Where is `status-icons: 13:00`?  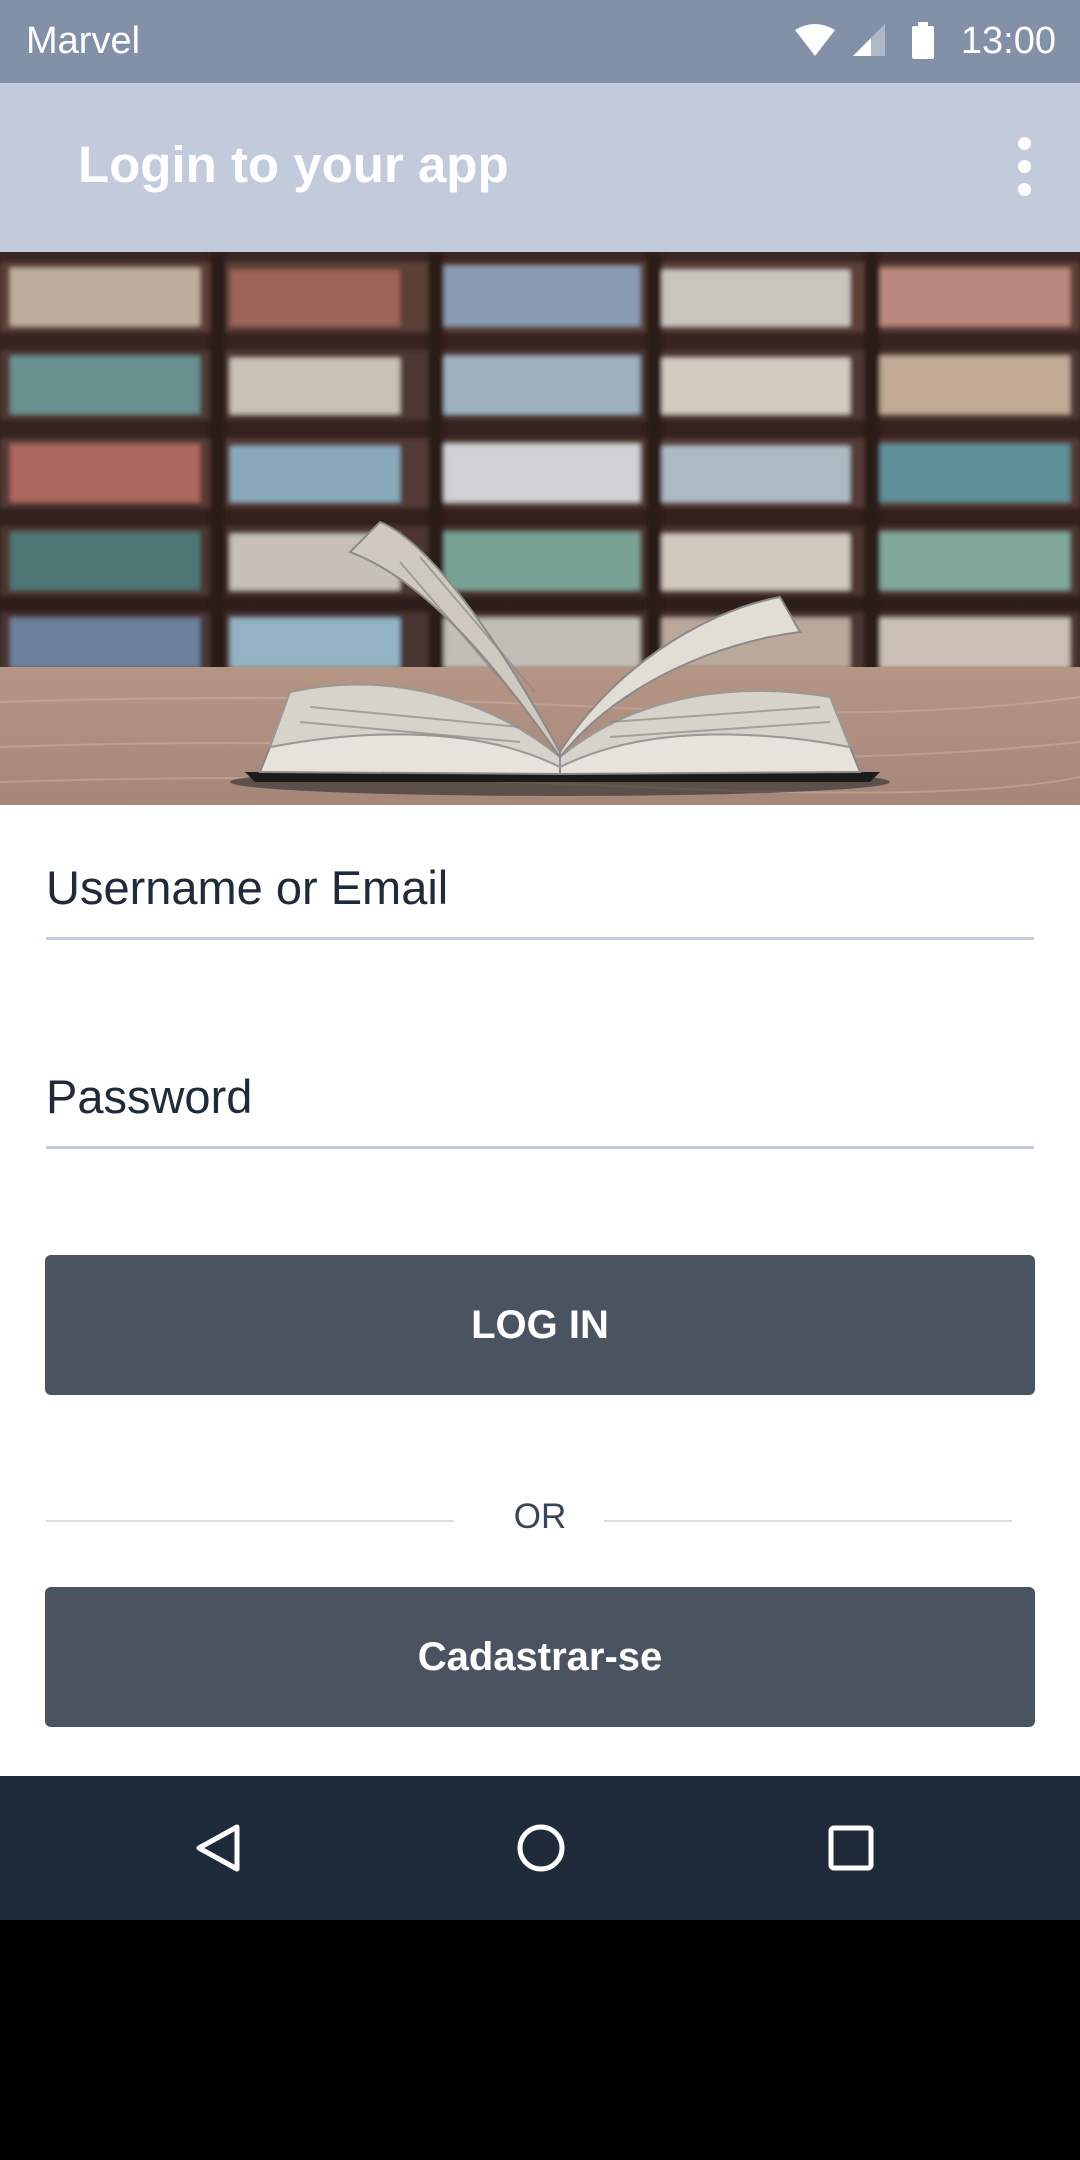 status-icons: 13:00 is located at coordinates (925, 41).